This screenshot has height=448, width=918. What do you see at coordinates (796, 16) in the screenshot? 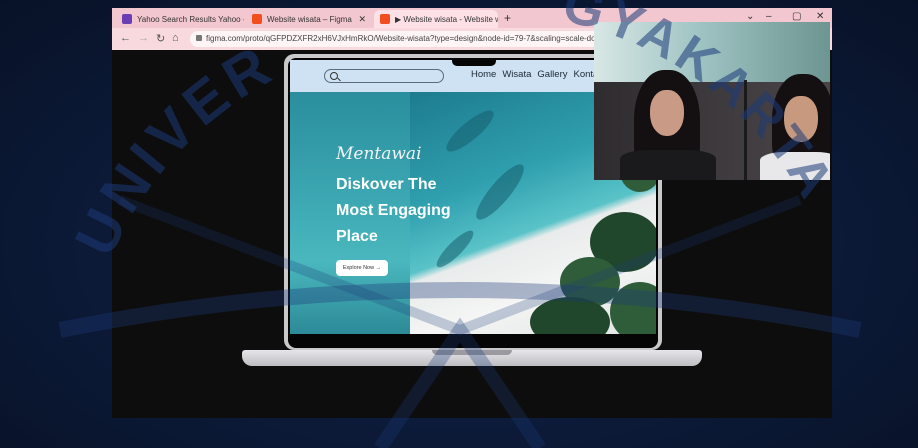
I see `maximize-icon: ▢` at bounding box center [796, 16].